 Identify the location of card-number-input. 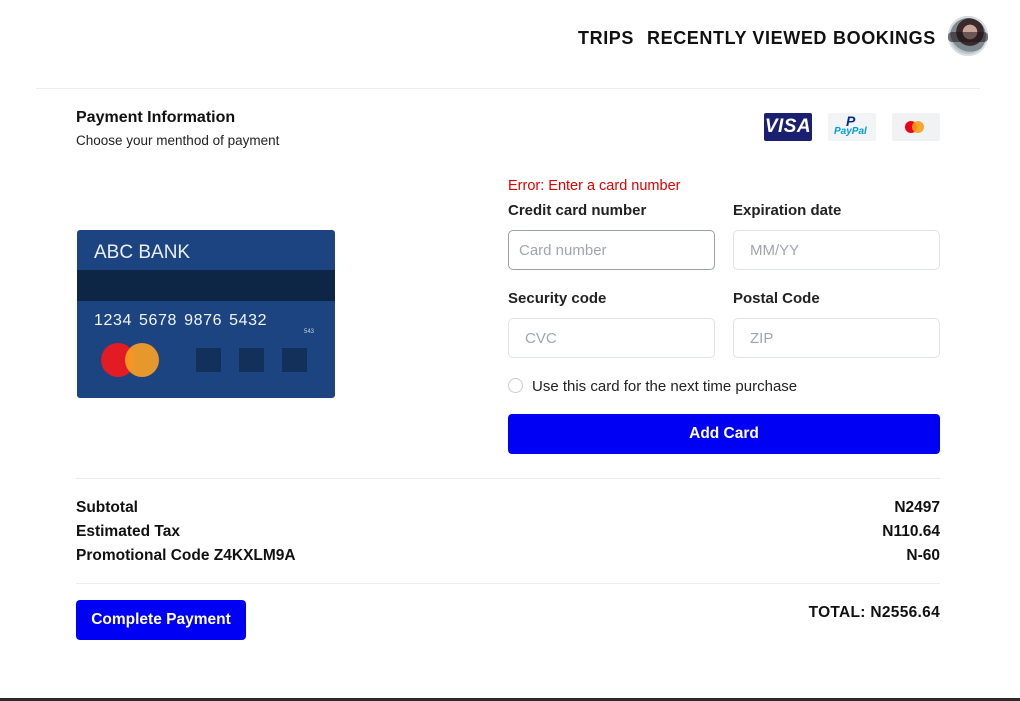
(611, 250).